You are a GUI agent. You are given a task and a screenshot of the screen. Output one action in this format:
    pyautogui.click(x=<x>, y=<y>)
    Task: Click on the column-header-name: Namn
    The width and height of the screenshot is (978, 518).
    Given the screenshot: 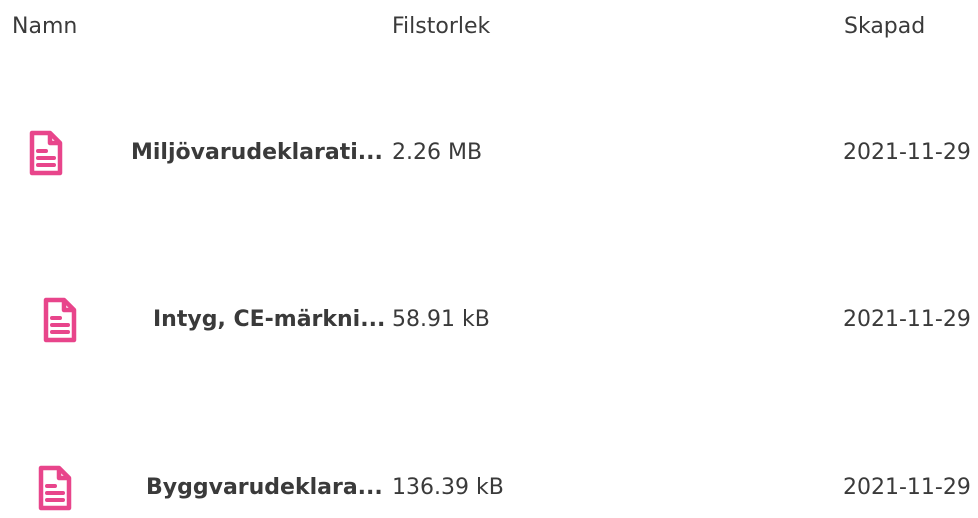 What is the action you would take?
    pyautogui.click(x=44, y=27)
    